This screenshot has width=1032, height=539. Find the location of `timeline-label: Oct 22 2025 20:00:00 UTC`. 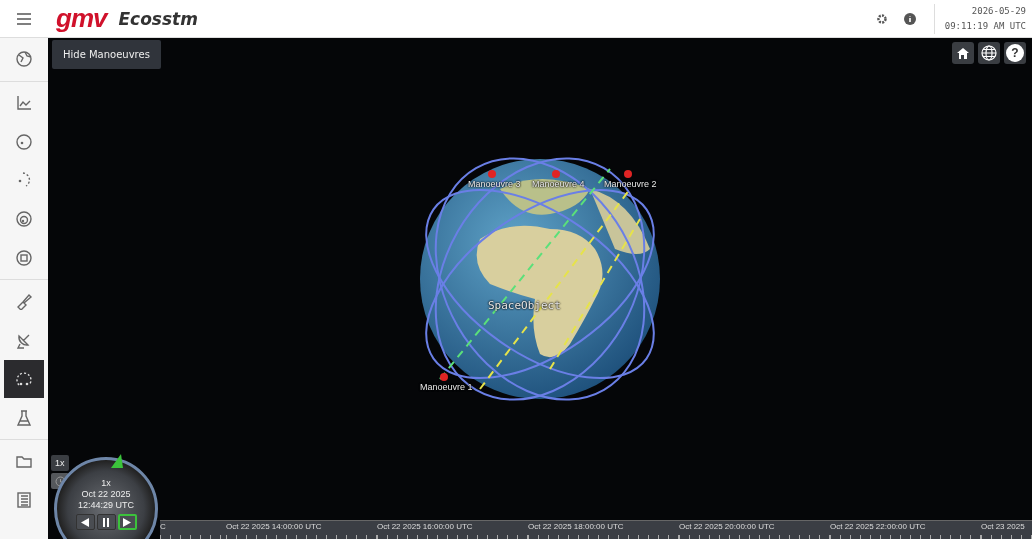

timeline-label: Oct 22 2025 20:00:00 UTC is located at coordinates (754, 530).